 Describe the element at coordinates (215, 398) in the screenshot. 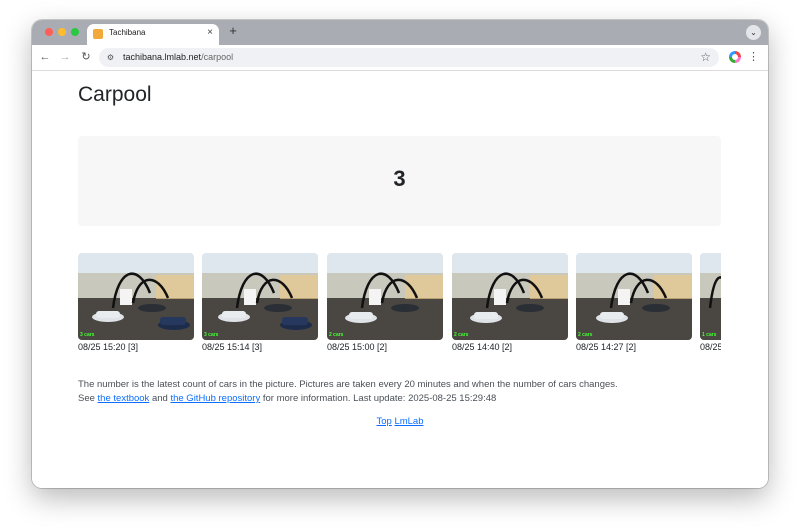

I see `github-repository-link: the GitHub repository` at that location.